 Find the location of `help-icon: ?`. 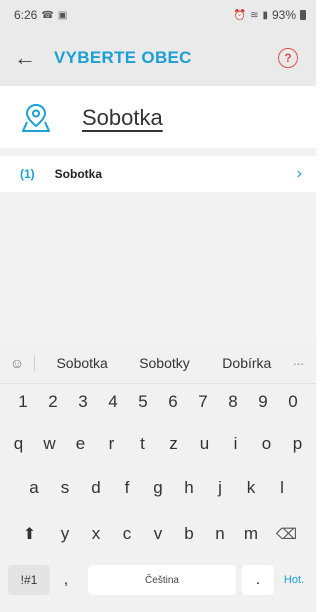

help-icon: ? is located at coordinates (288, 58).